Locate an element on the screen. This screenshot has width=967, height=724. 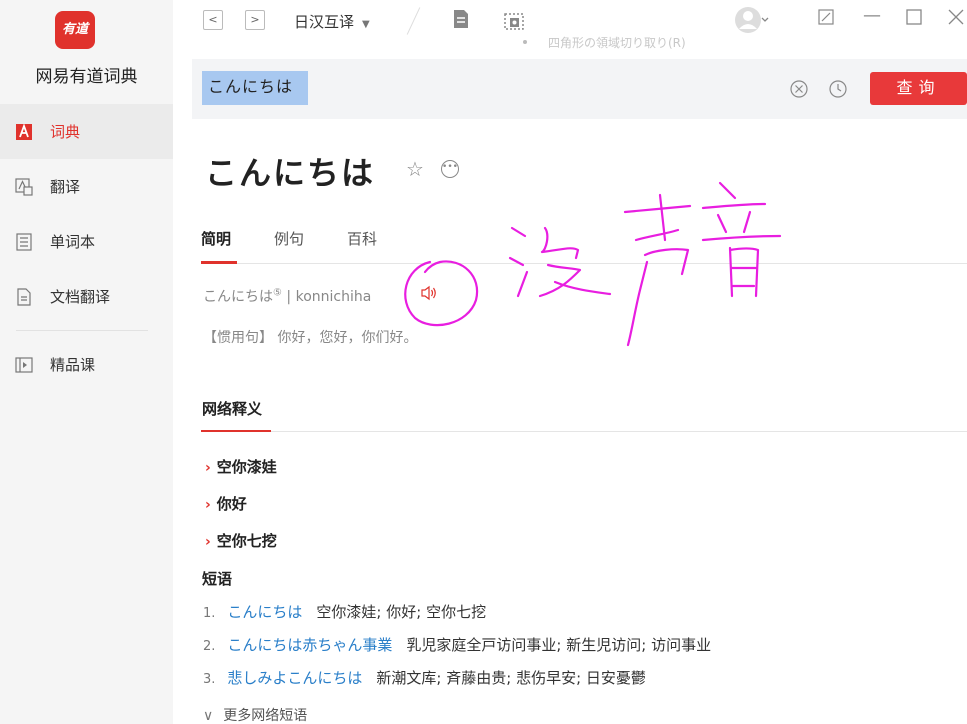
maximize-button is located at coordinates (914, 19).